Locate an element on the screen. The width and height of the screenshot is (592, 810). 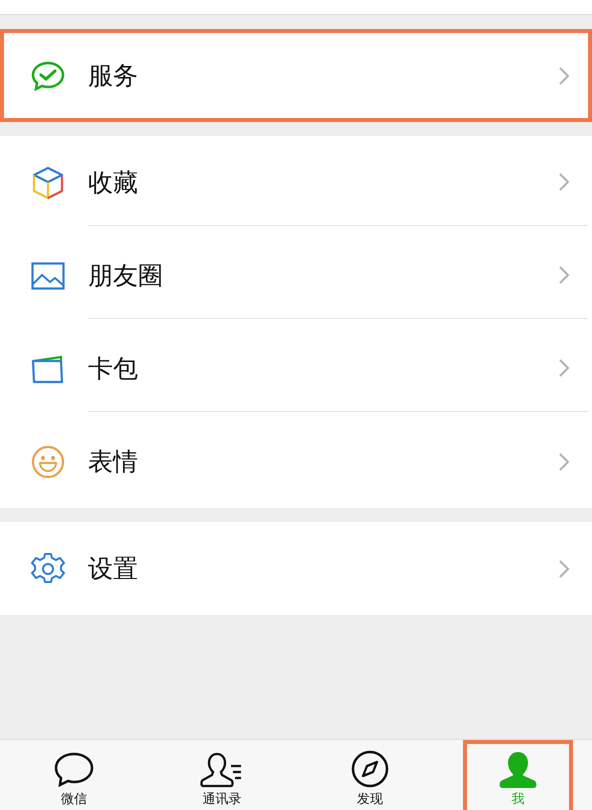
tab: 发现 is located at coordinates (370, 775).